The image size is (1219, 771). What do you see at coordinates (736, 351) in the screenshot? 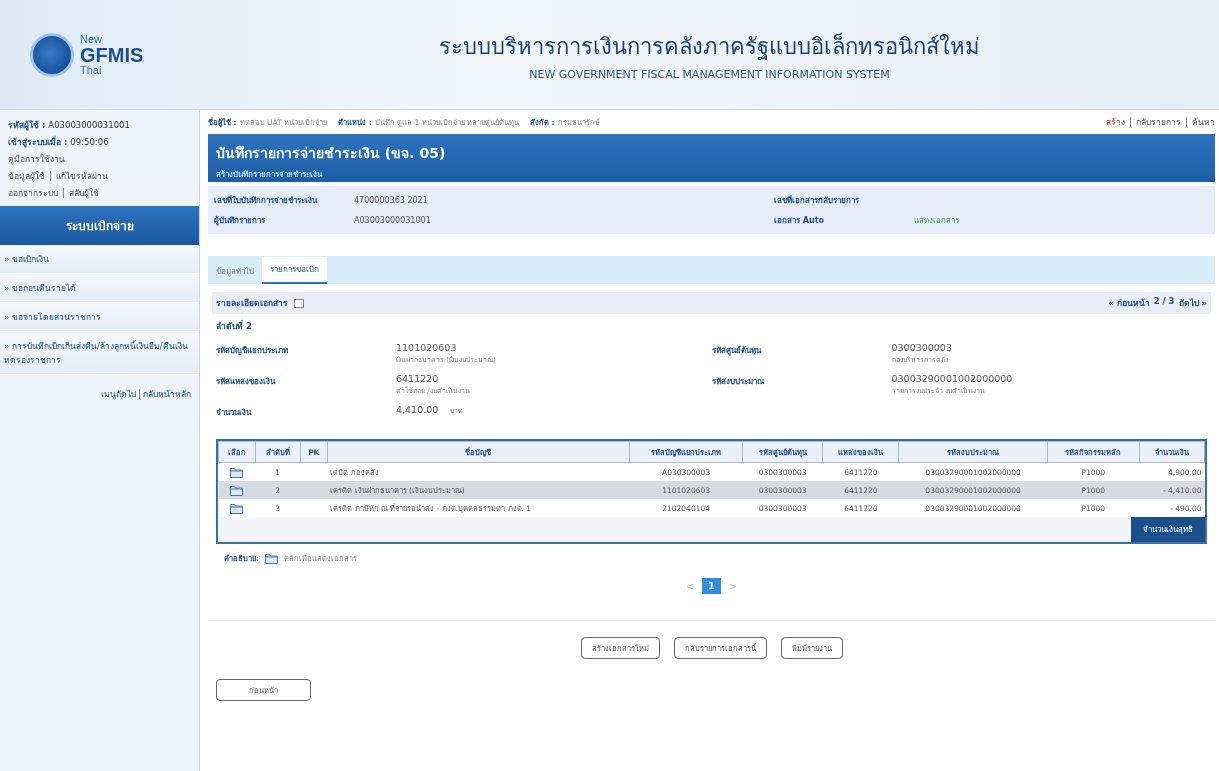
I see `field-label: รหัสศูนย์ต้นทุน` at bounding box center [736, 351].